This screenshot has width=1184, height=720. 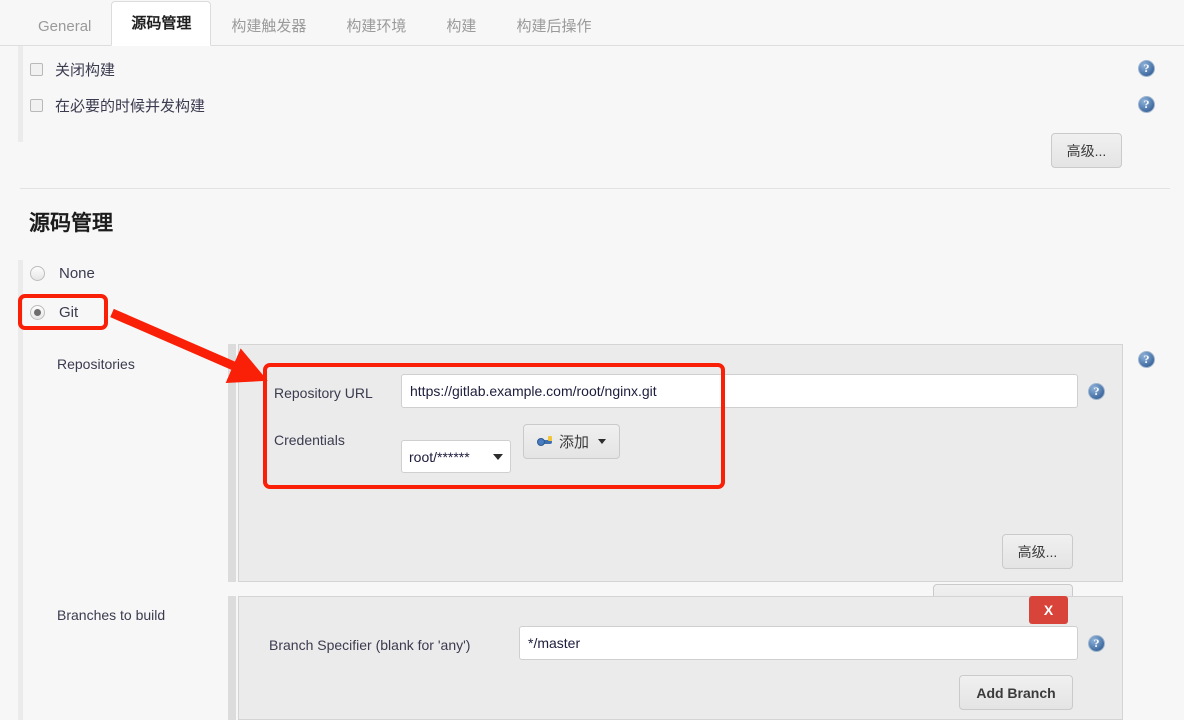 What do you see at coordinates (268, 26) in the screenshot?
I see `tab-build-triggers: 构建触发器` at bounding box center [268, 26].